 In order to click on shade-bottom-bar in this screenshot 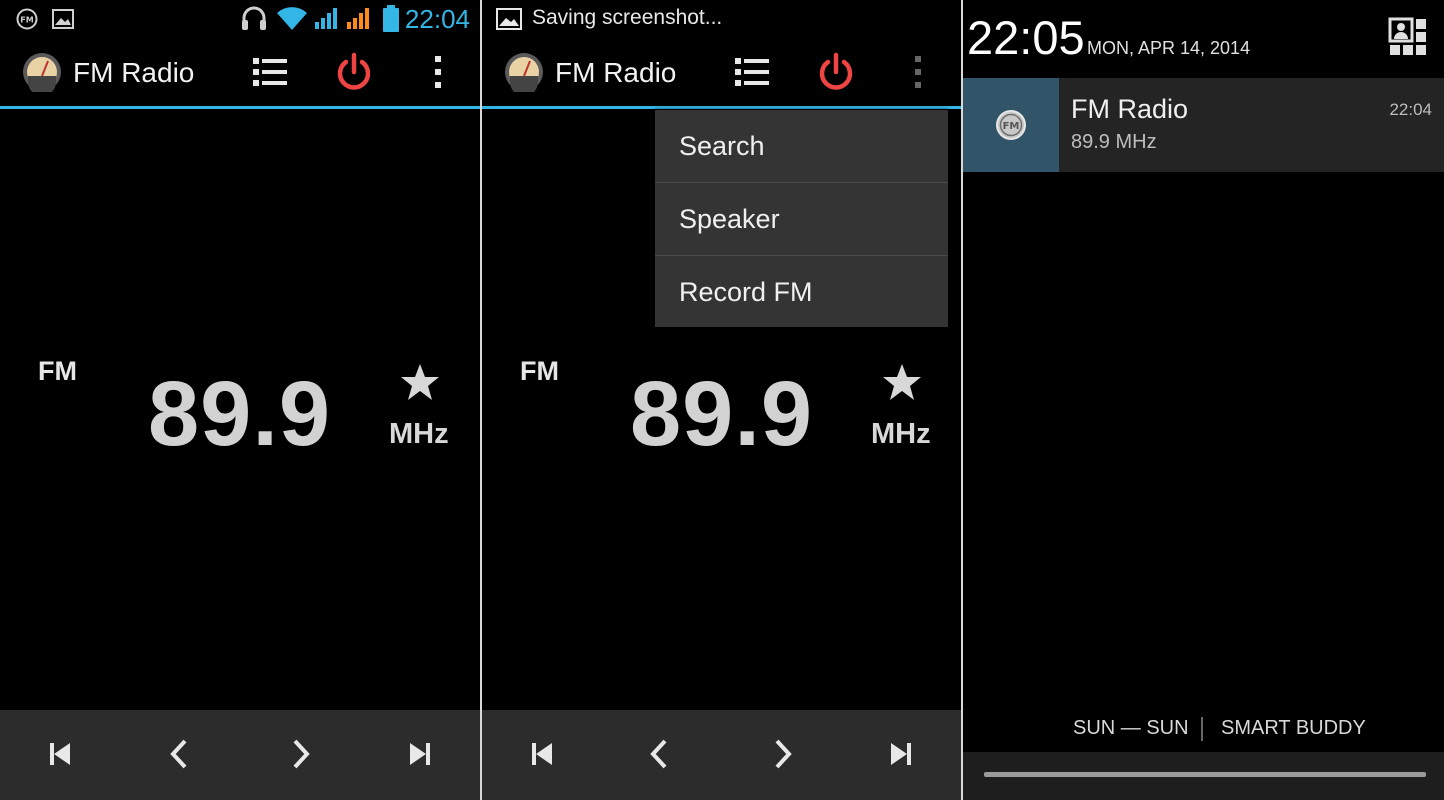, I will do `click(1203, 776)`.